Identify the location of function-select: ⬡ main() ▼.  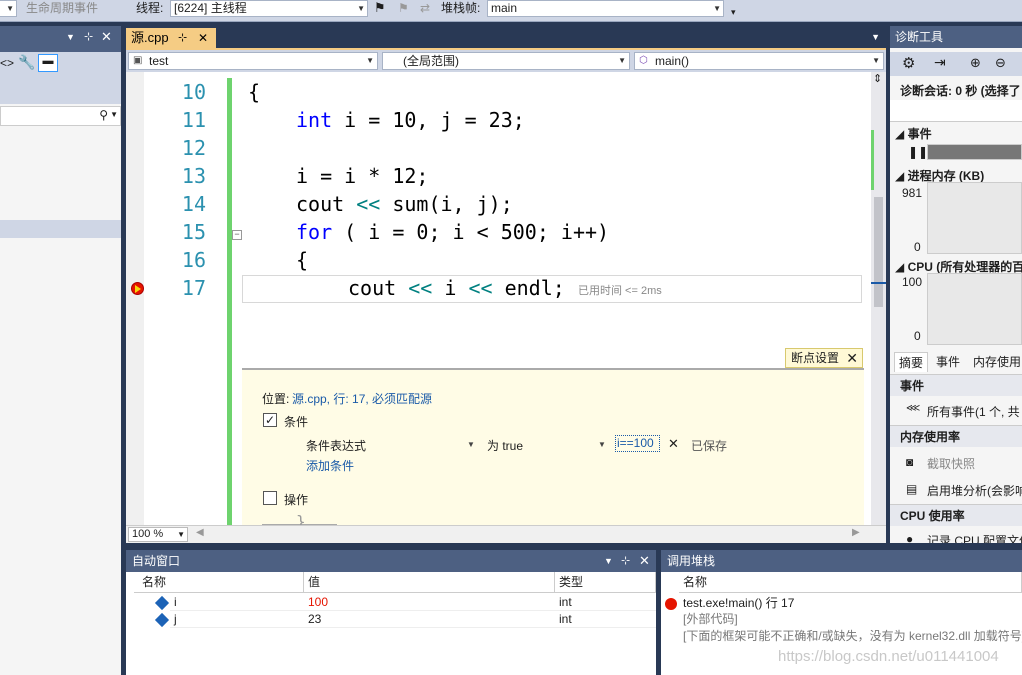
(759, 61).